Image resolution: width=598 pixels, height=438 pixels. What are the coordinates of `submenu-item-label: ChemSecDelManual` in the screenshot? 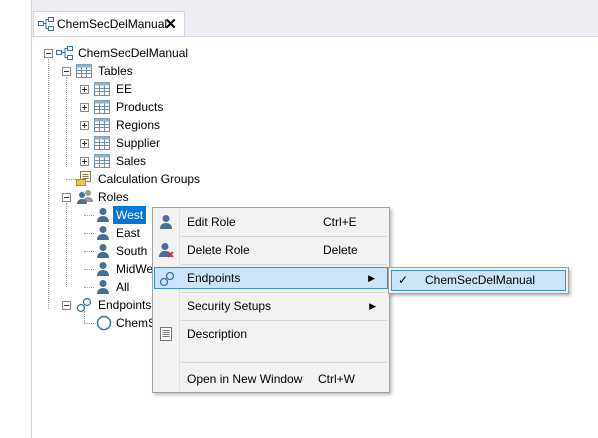 It's located at (480, 280).